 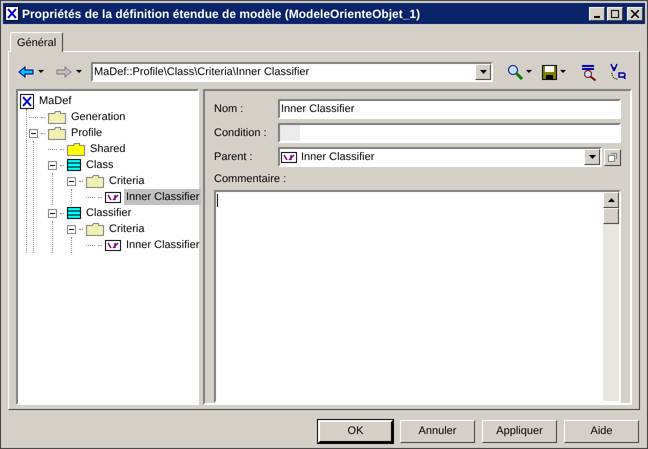 What do you see at coordinates (549, 72) in the screenshot?
I see `save-icon` at bounding box center [549, 72].